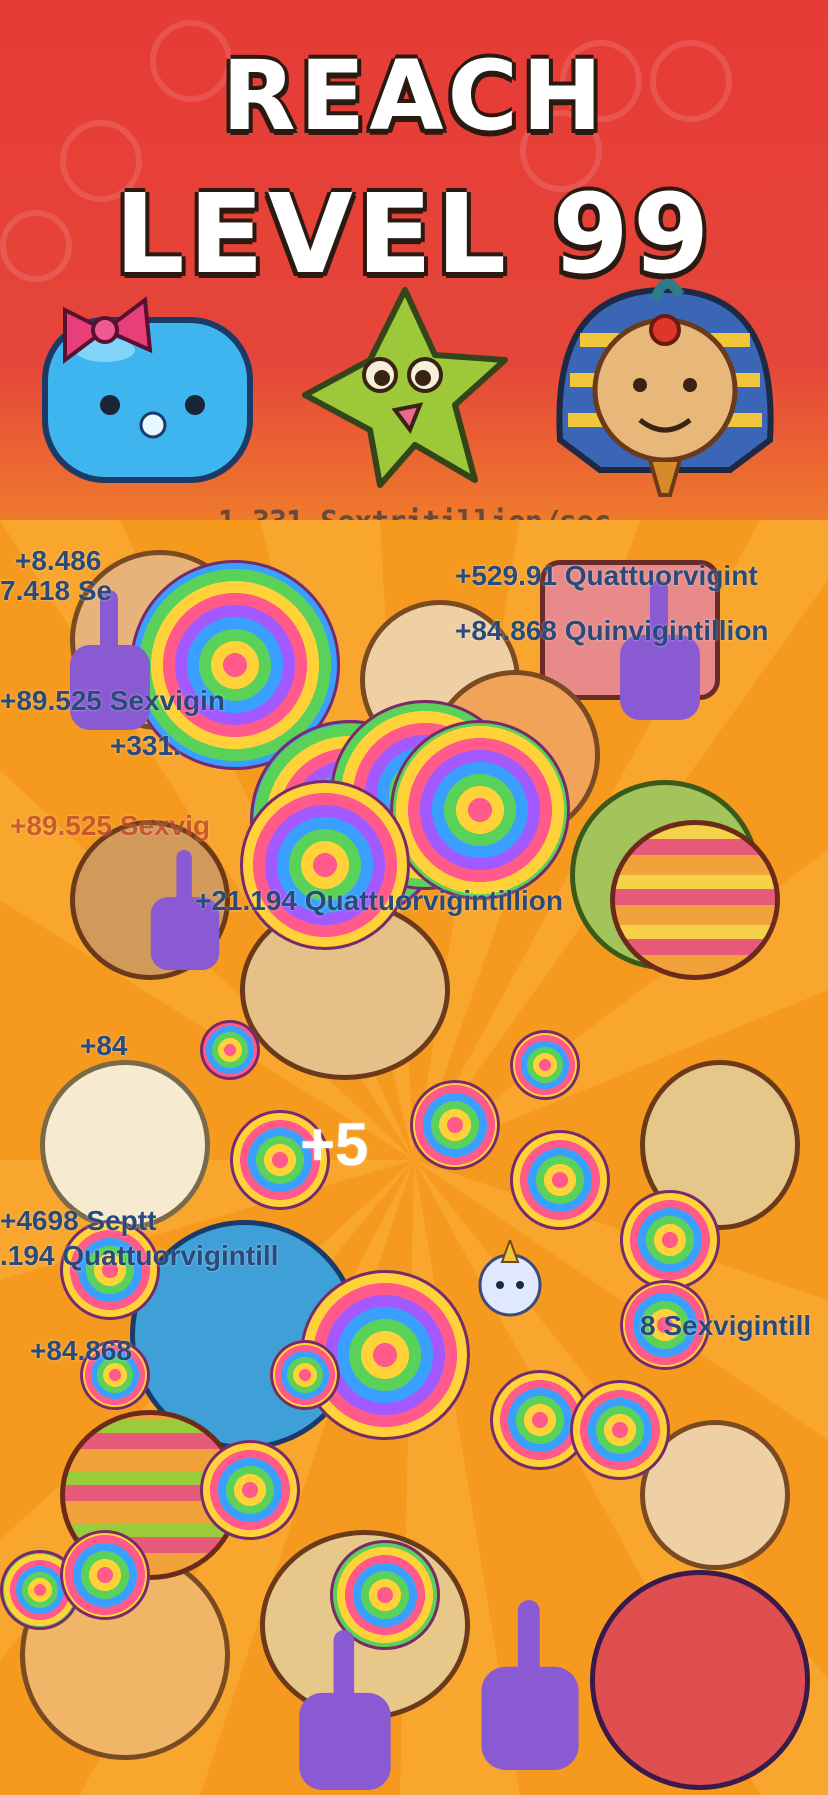 Image resolution: width=828 pixels, height=1795 pixels. I want to click on unicorn-icon, so click(510, 1280).